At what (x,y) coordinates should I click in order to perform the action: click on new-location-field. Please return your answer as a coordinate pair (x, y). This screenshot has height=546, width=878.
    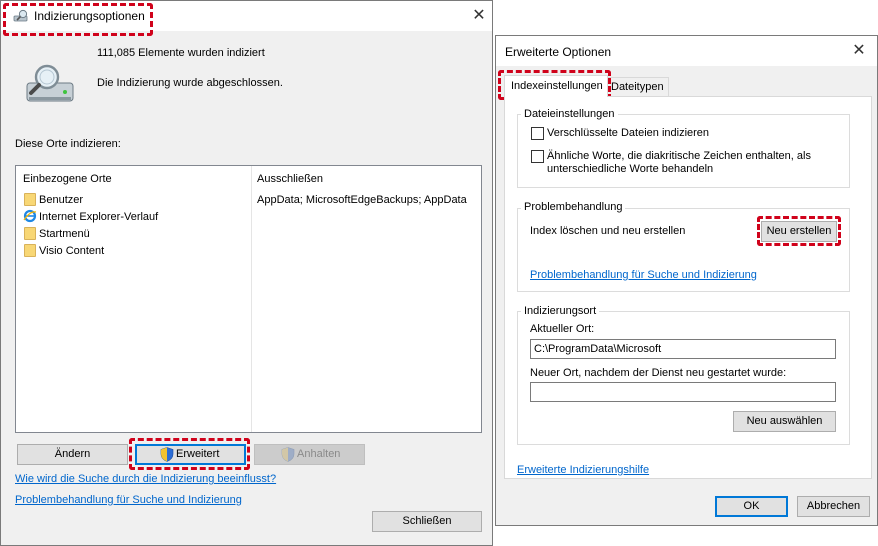
    Looking at the image, I should click on (683, 392).